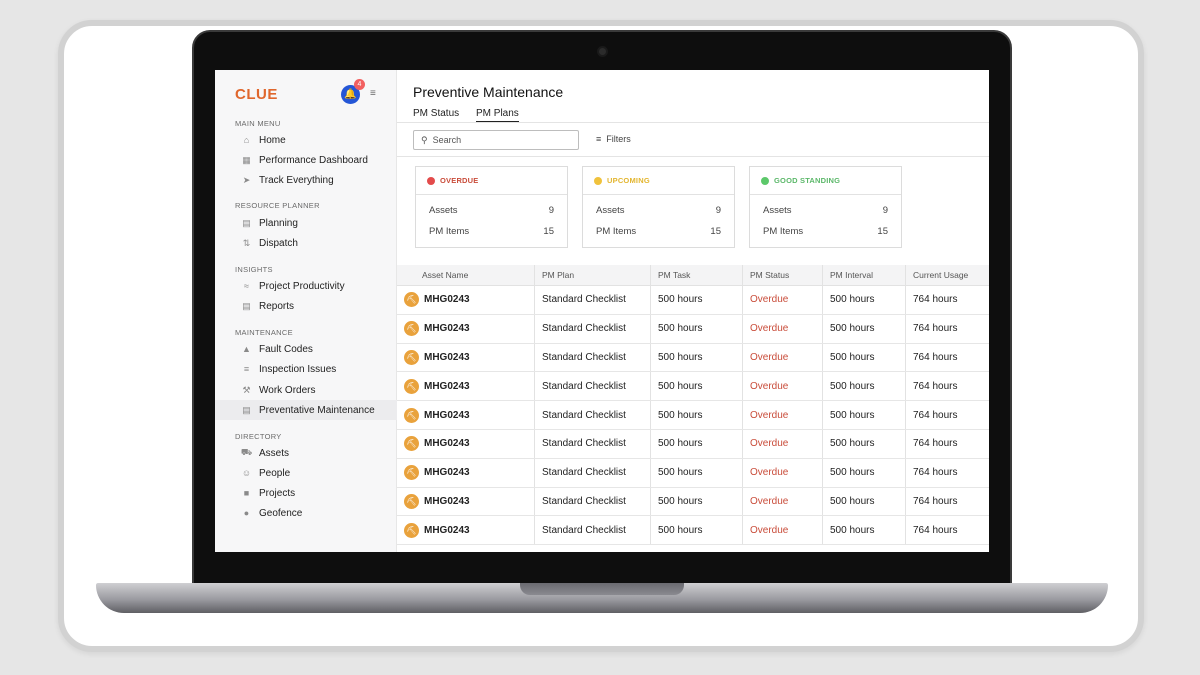 The width and height of the screenshot is (1200, 675). What do you see at coordinates (424, 139) in the screenshot?
I see `search-icon: ⚲` at bounding box center [424, 139].